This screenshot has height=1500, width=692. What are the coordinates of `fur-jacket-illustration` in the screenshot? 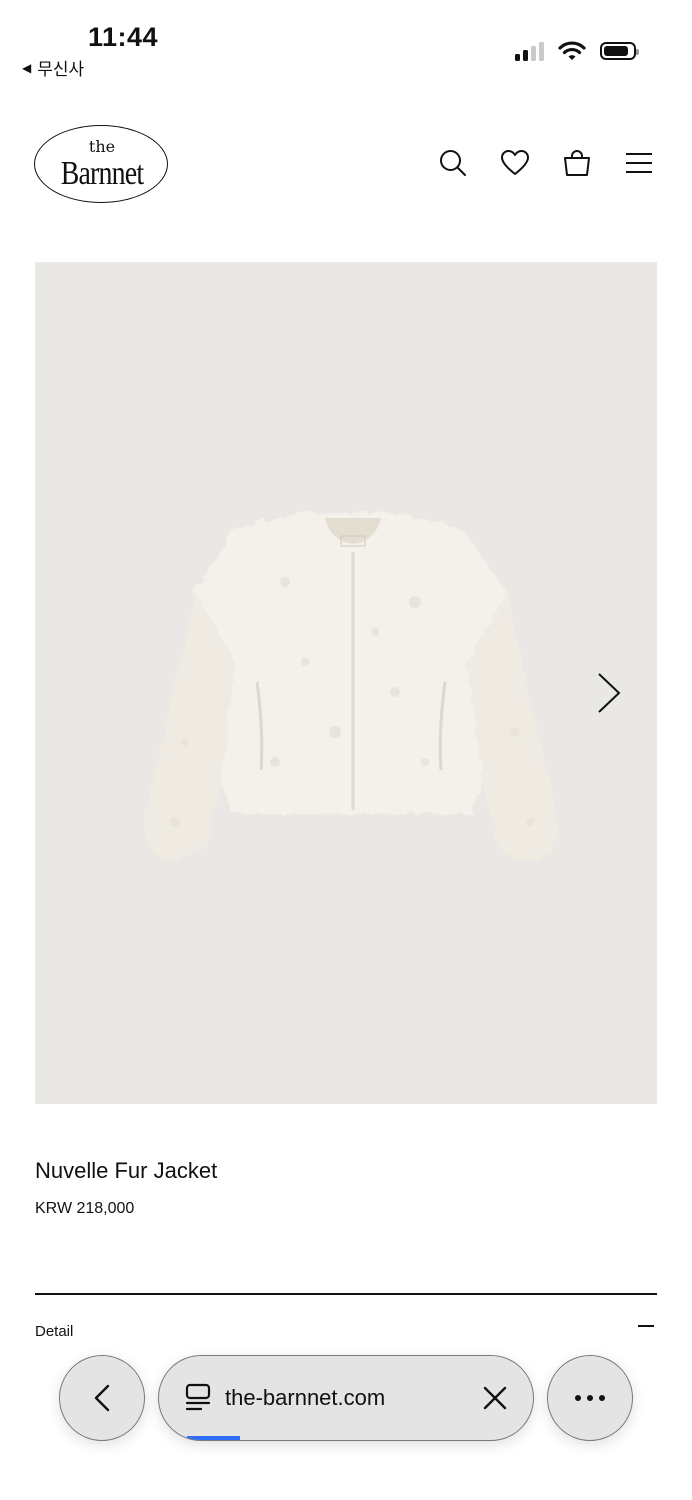 It's located at (351, 686).